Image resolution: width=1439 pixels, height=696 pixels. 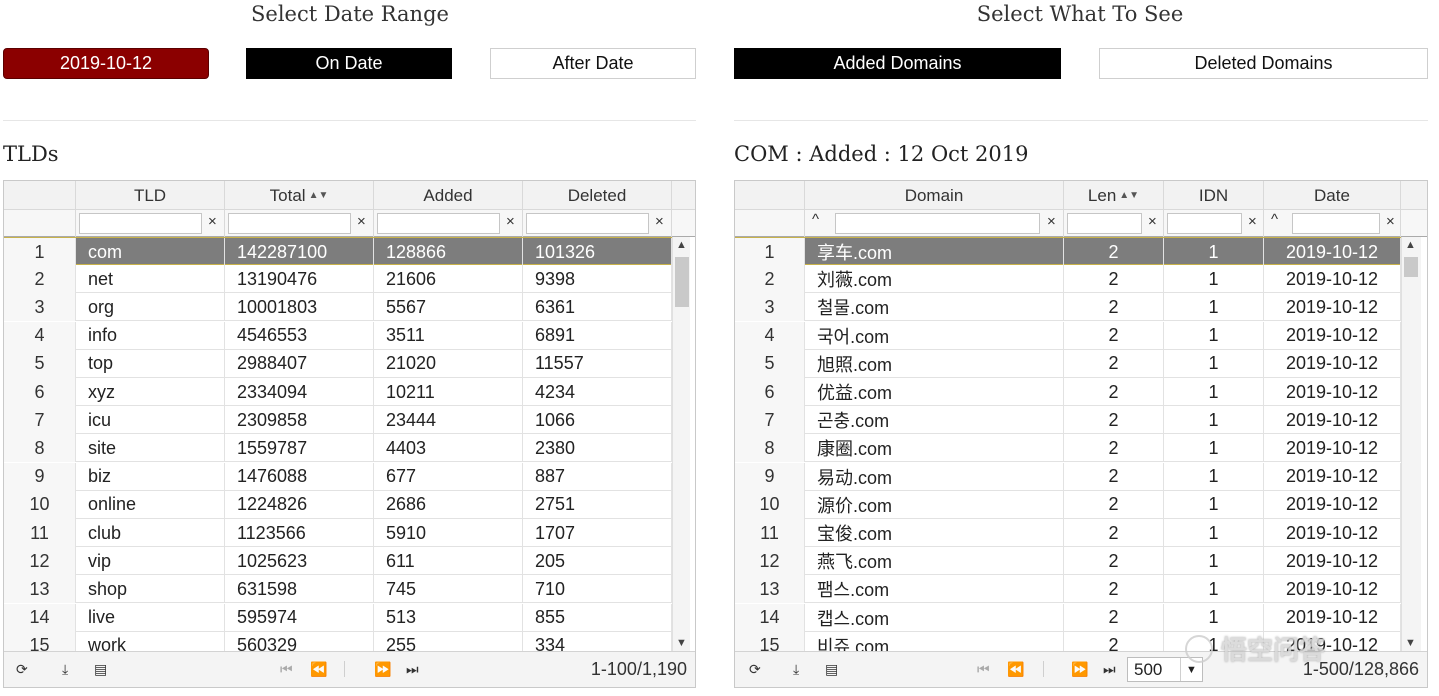 I want to click on len-column-header: Len ▲▼, so click(x=1114, y=195).